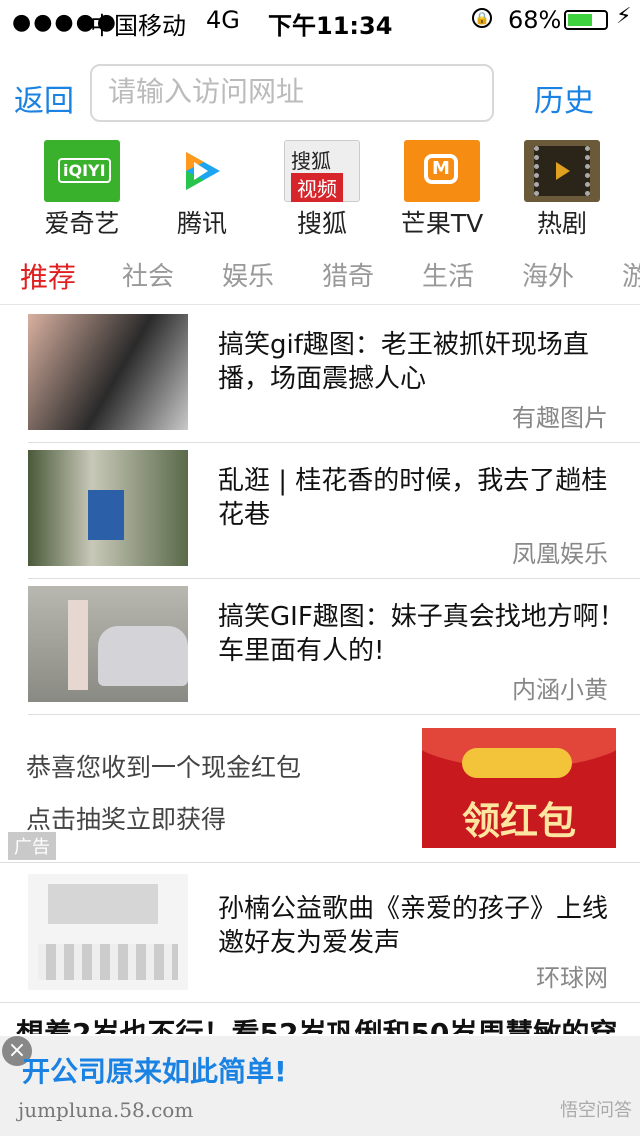 This screenshot has height=1136, width=640. Describe the element at coordinates (572, 978) in the screenshot. I see `item-source: 环球网` at that location.